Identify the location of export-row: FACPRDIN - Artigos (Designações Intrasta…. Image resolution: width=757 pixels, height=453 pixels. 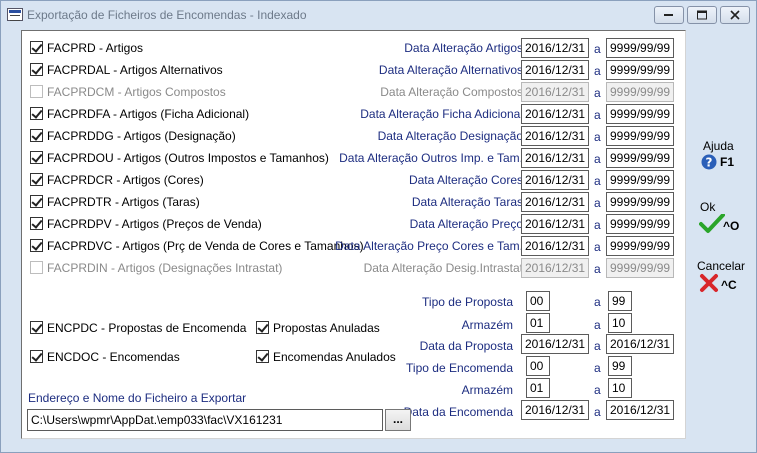
(354, 268).